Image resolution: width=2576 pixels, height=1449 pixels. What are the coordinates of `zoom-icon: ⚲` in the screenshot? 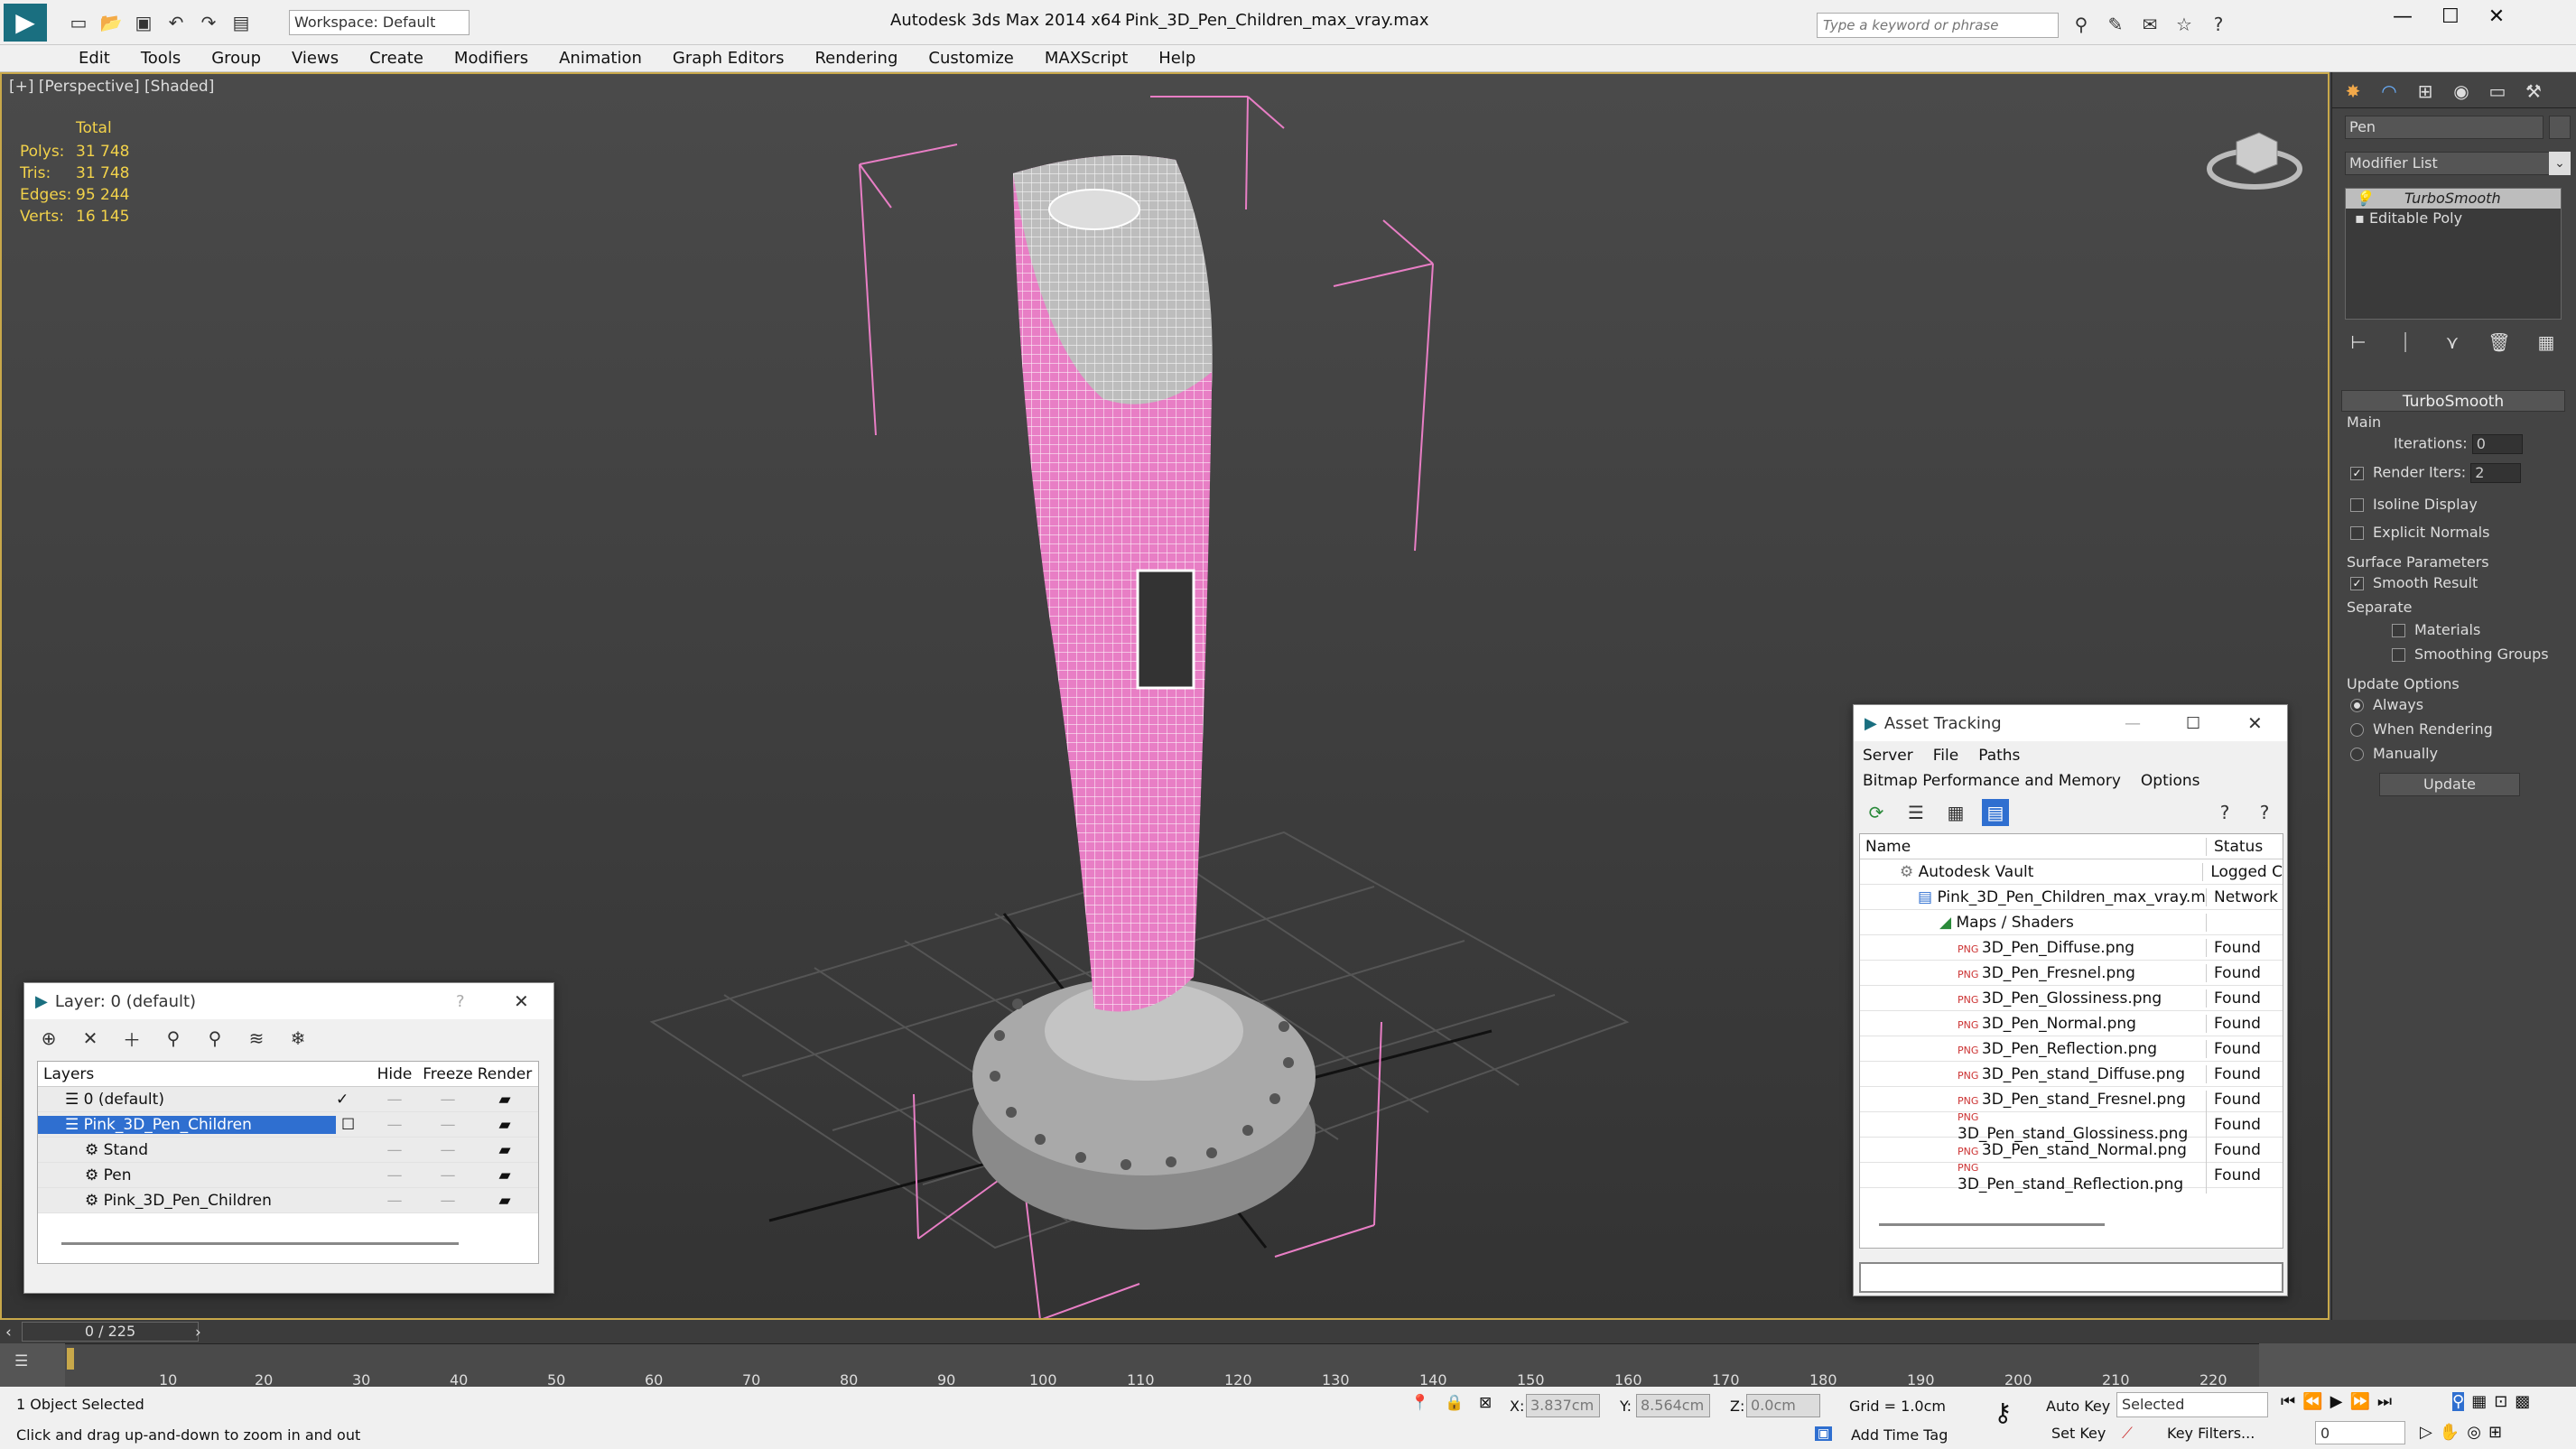 It's located at (2458, 1401).